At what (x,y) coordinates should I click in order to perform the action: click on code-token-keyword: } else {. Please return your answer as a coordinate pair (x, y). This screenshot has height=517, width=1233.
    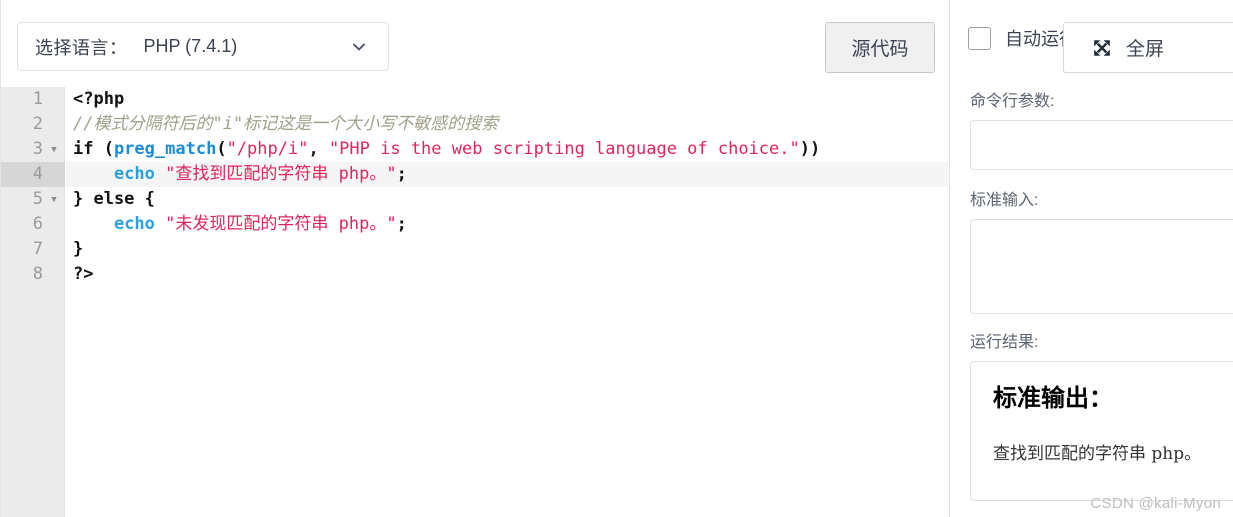
    Looking at the image, I should click on (114, 199).